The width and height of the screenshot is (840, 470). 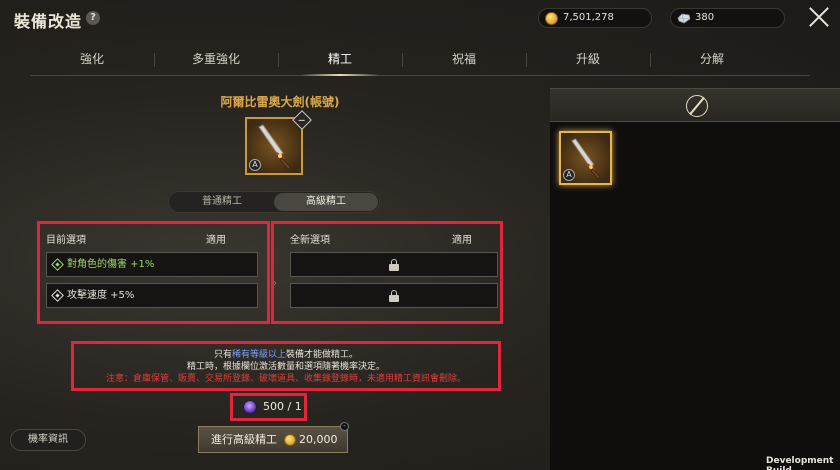 I want to click on advanced-refine-button: 高級精工, so click(x=326, y=202).